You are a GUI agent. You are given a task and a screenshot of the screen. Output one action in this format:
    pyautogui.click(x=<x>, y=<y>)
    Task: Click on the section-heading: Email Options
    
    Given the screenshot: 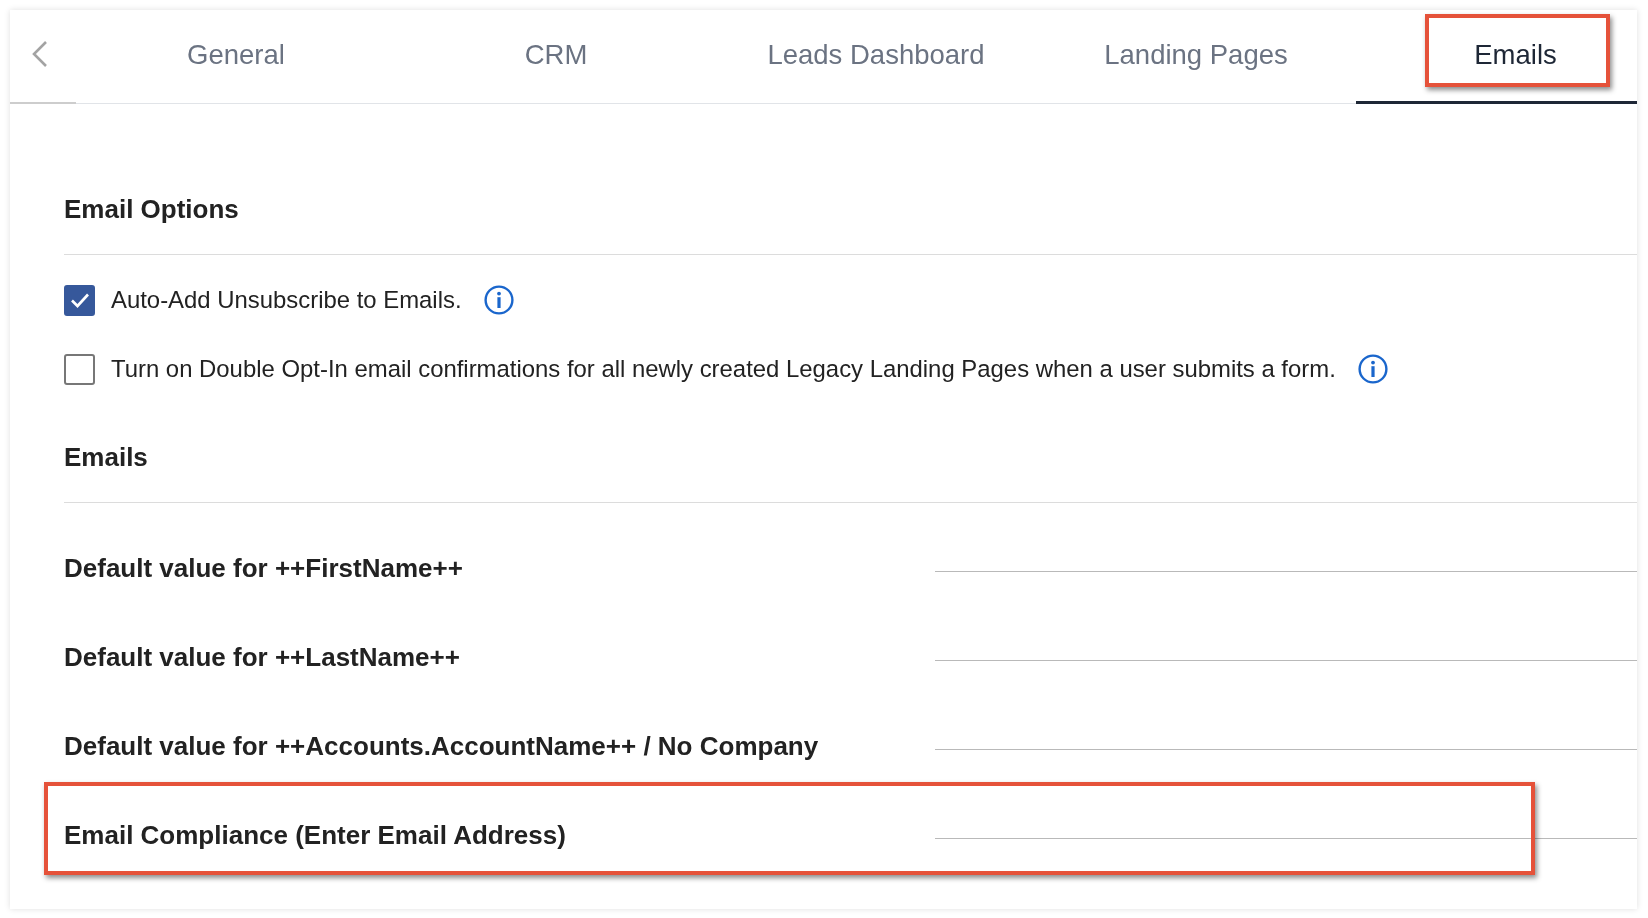 What is the action you would take?
    pyautogui.click(x=152, y=209)
    